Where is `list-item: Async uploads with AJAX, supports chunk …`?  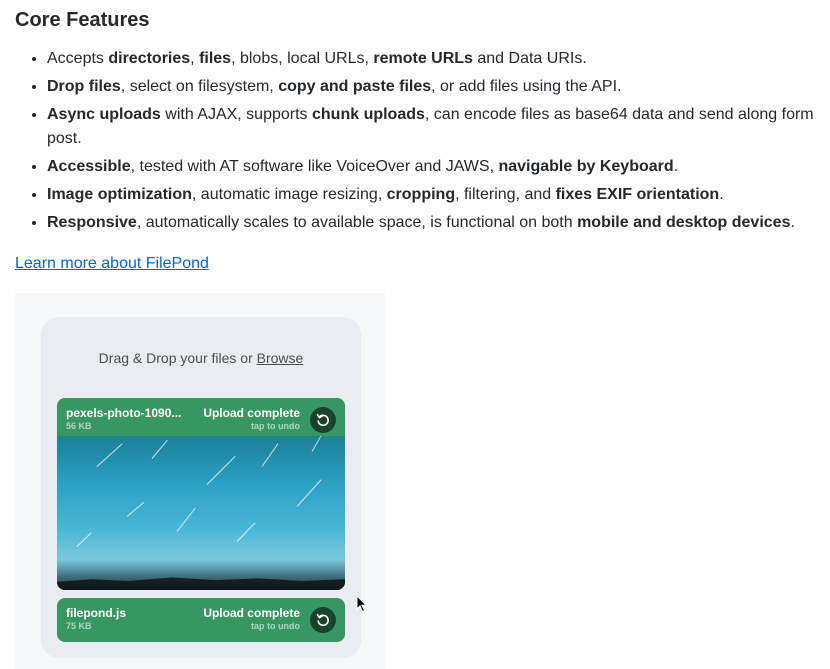 list-item: Async uploads with AJAX, supports chunk … is located at coordinates (433, 127).